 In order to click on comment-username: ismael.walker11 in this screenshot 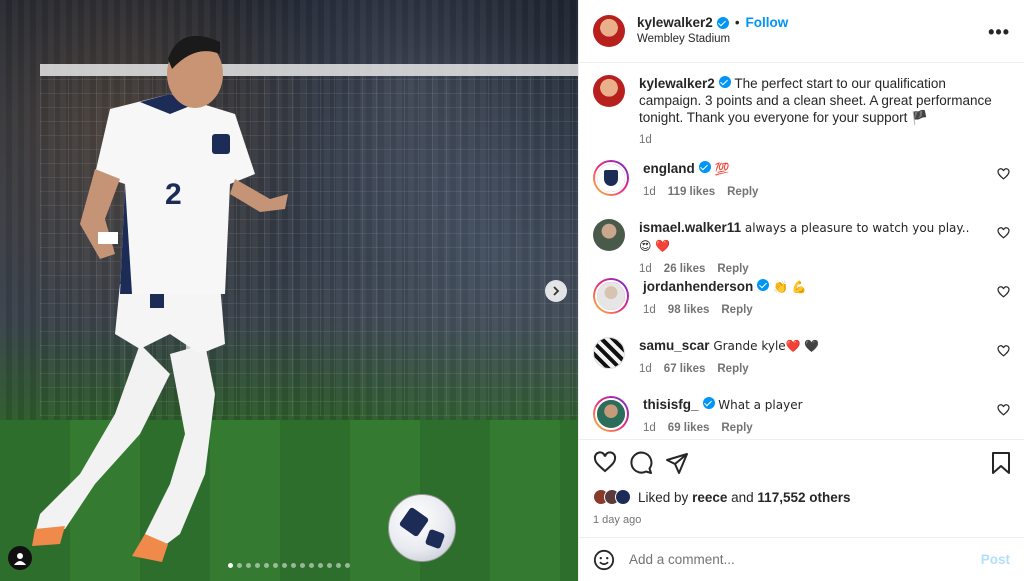, I will do `click(690, 227)`.